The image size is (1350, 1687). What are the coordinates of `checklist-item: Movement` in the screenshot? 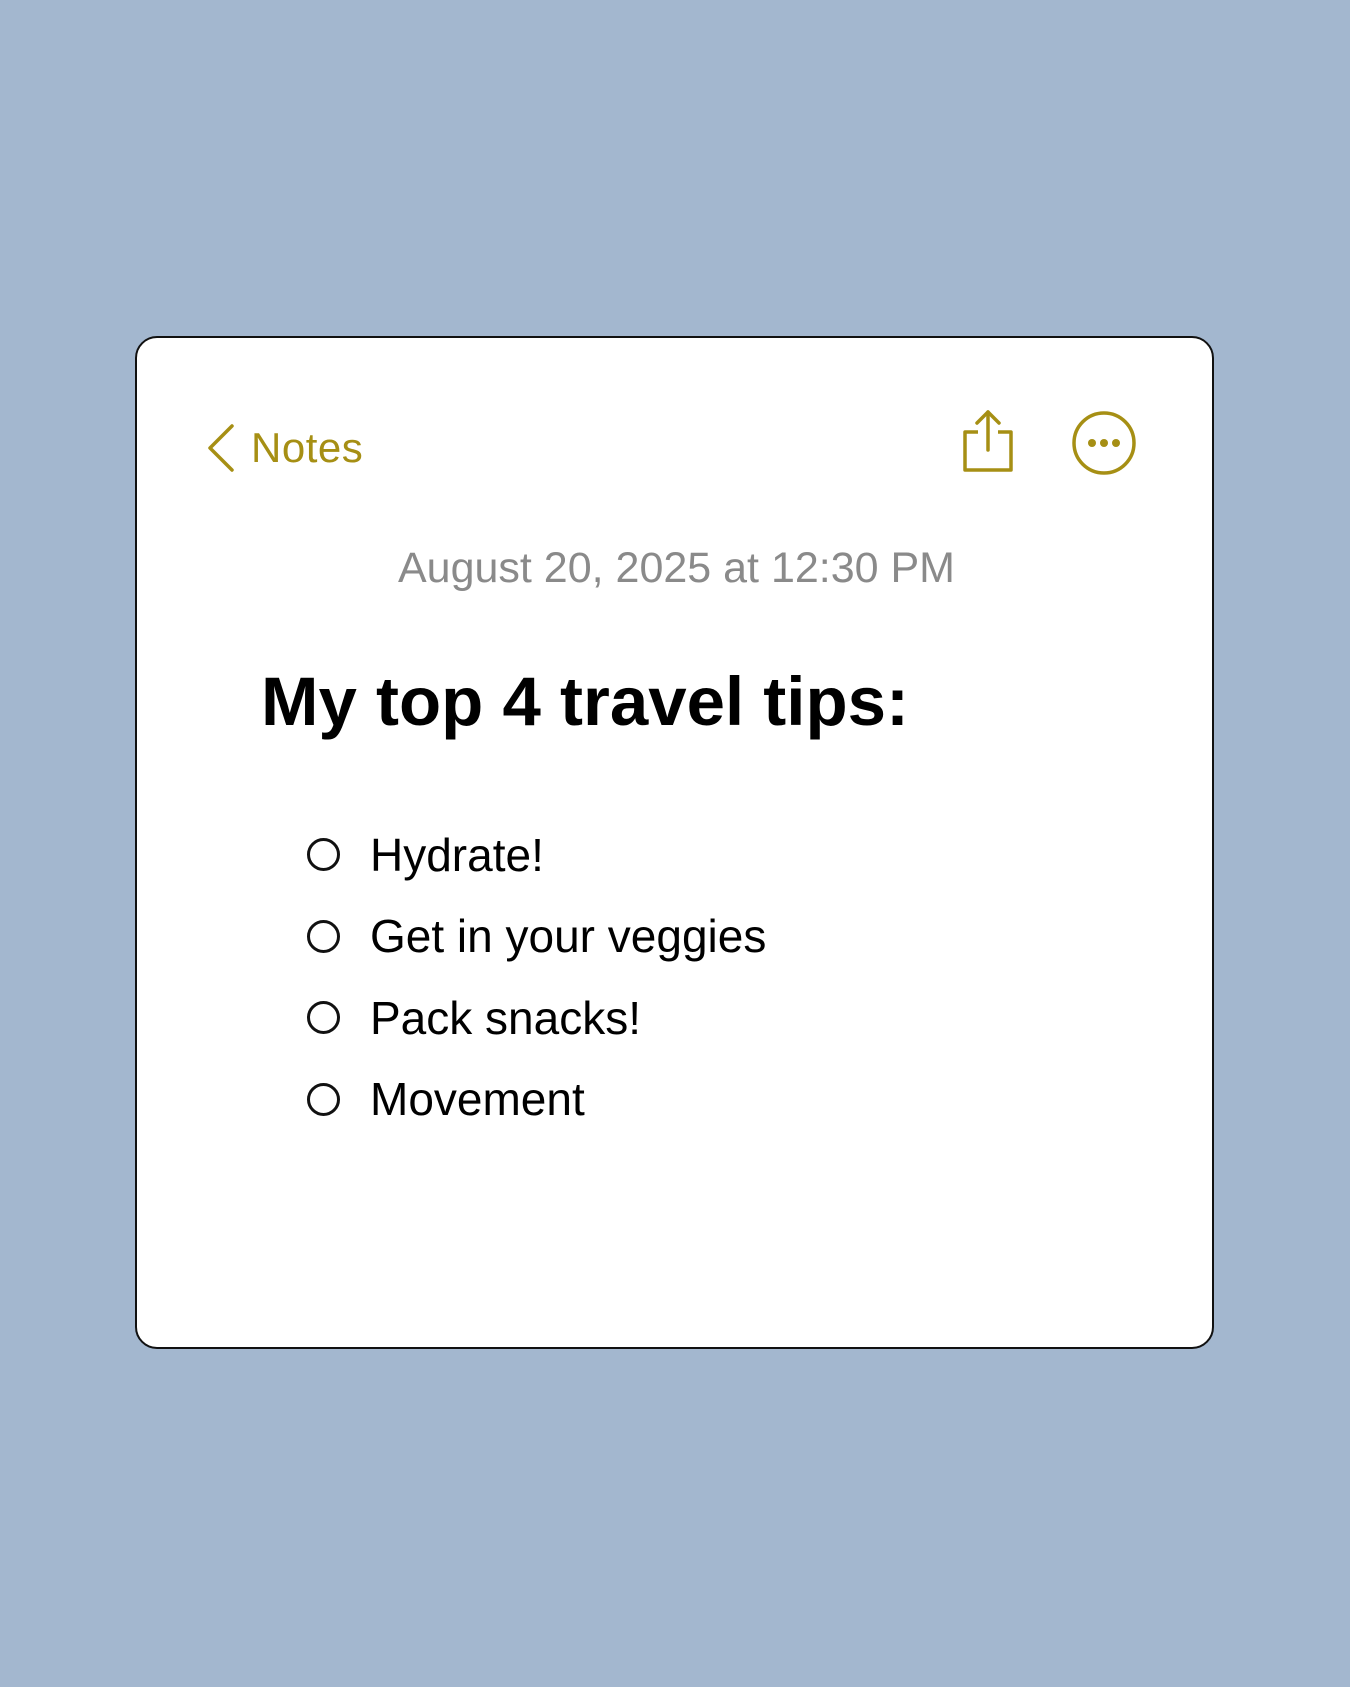 It's located at (536, 1100).